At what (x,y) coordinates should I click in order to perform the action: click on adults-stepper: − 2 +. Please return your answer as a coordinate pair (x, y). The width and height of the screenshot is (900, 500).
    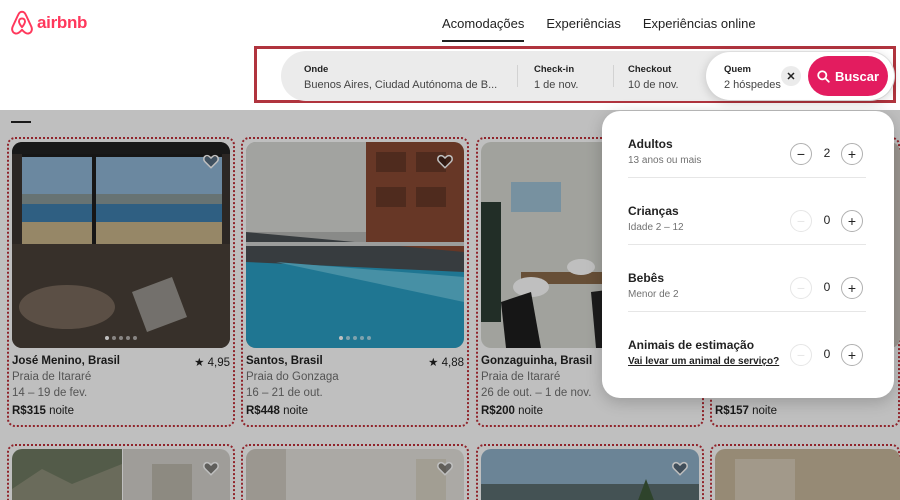
    Looking at the image, I should click on (828, 154).